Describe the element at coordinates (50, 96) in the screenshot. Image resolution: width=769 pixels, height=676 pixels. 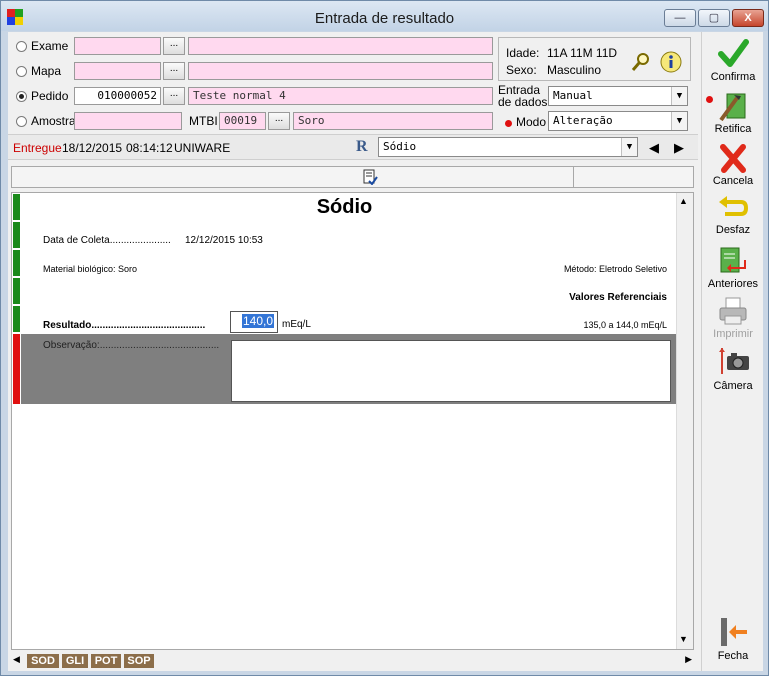
I see `pedido-label: Pedido` at that location.